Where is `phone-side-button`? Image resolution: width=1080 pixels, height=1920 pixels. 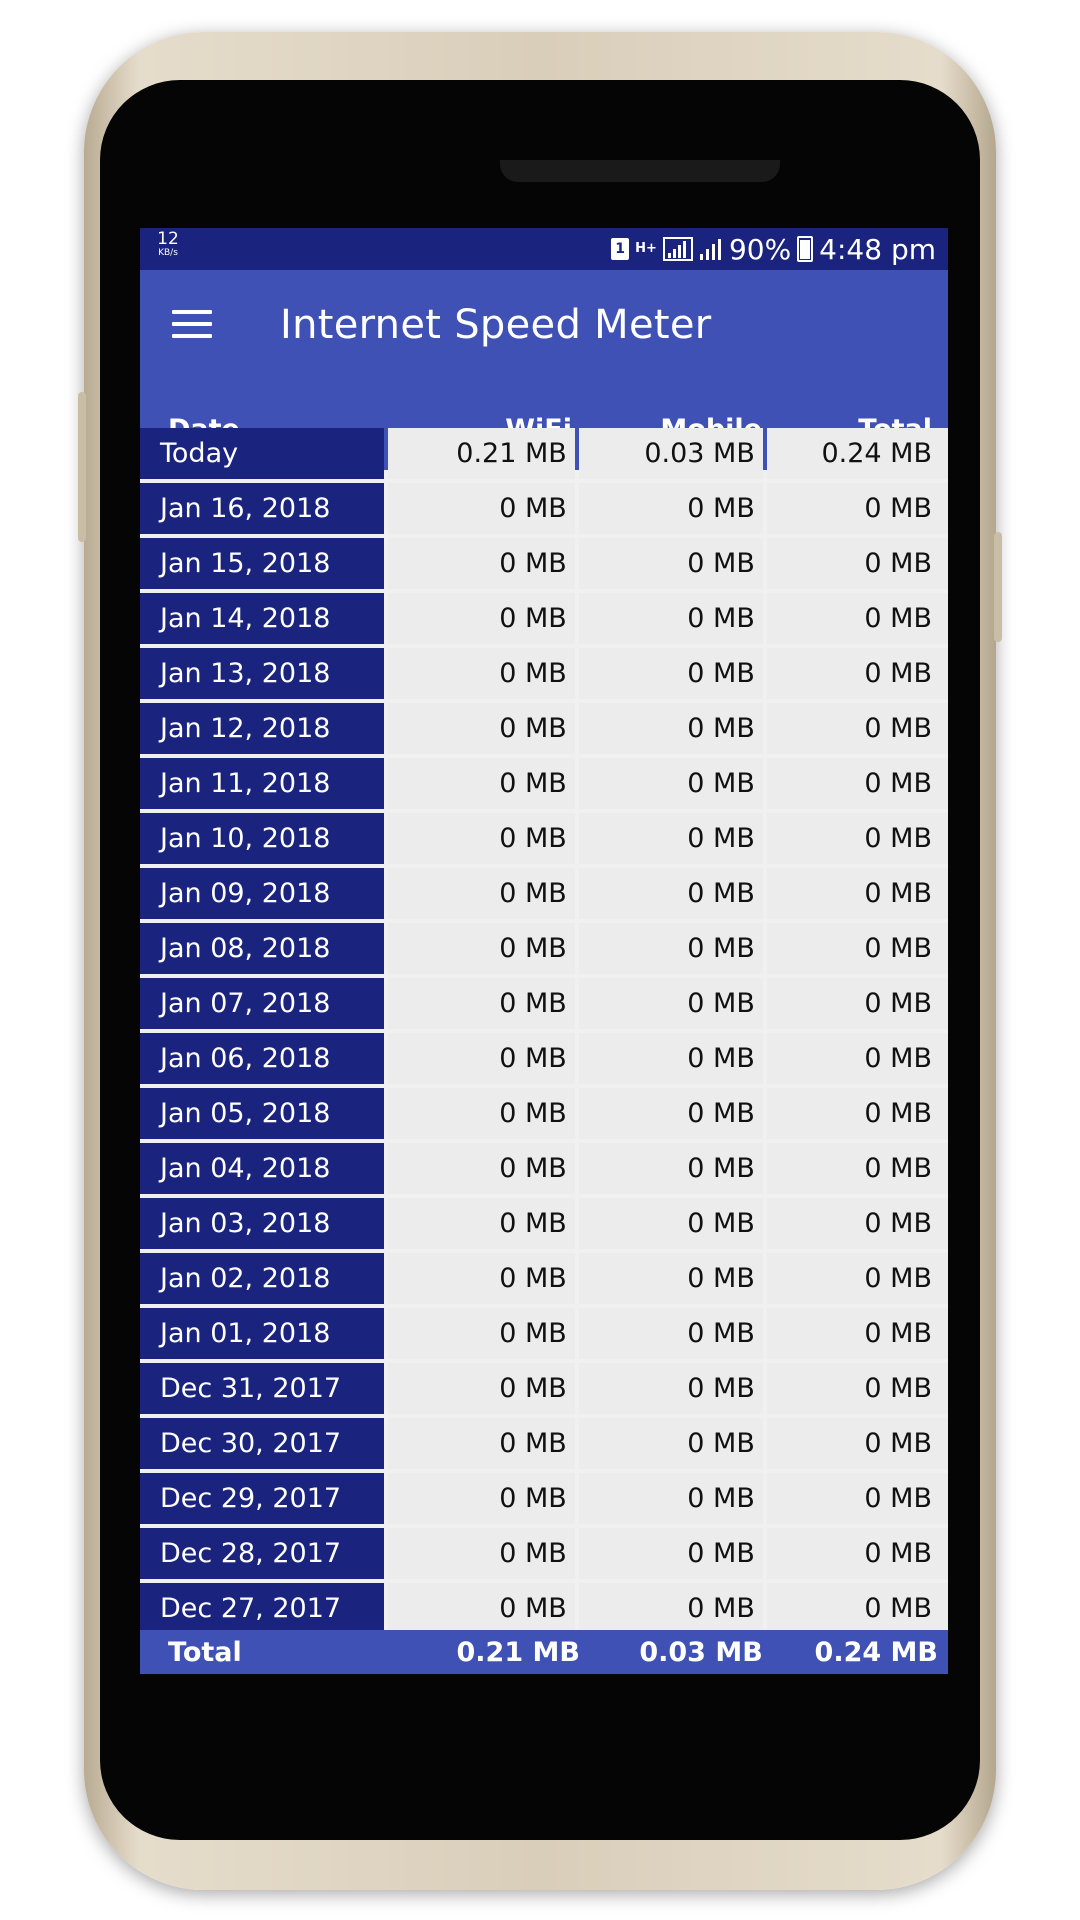 phone-side-button is located at coordinates (998, 587).